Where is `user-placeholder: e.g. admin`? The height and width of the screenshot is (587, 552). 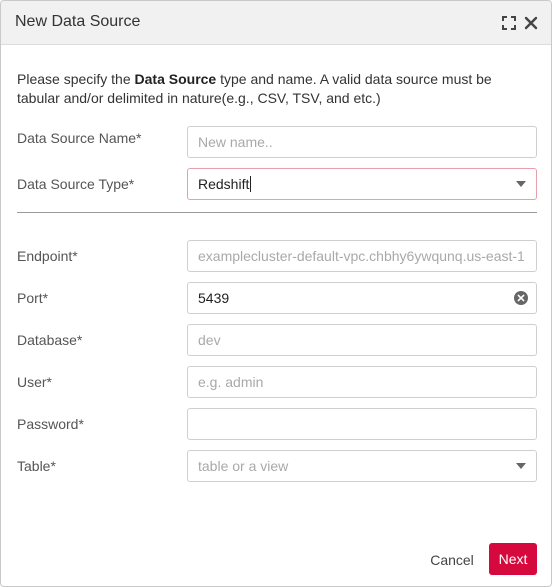
user-placeholder: e.g. admin is located at coordinates (231, 382).